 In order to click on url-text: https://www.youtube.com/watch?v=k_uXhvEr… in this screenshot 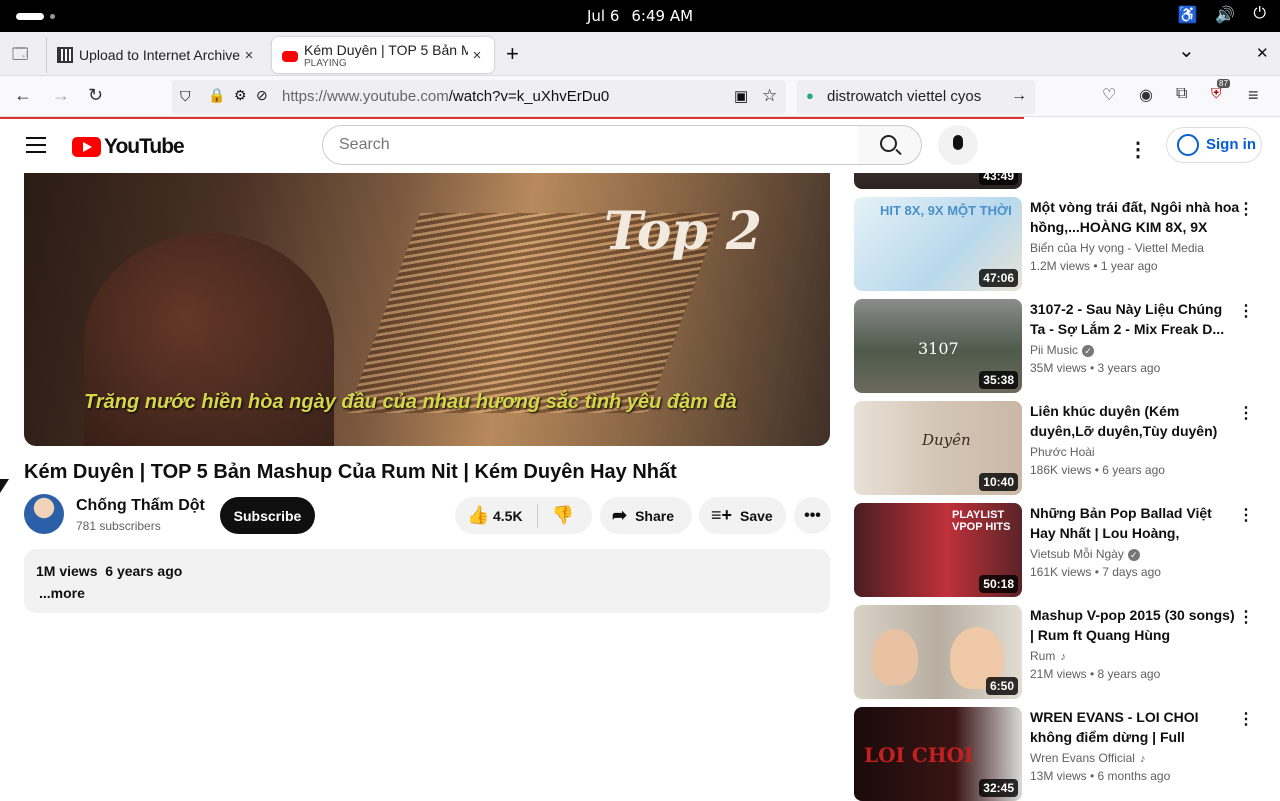, I will do `click(445, 96)`.